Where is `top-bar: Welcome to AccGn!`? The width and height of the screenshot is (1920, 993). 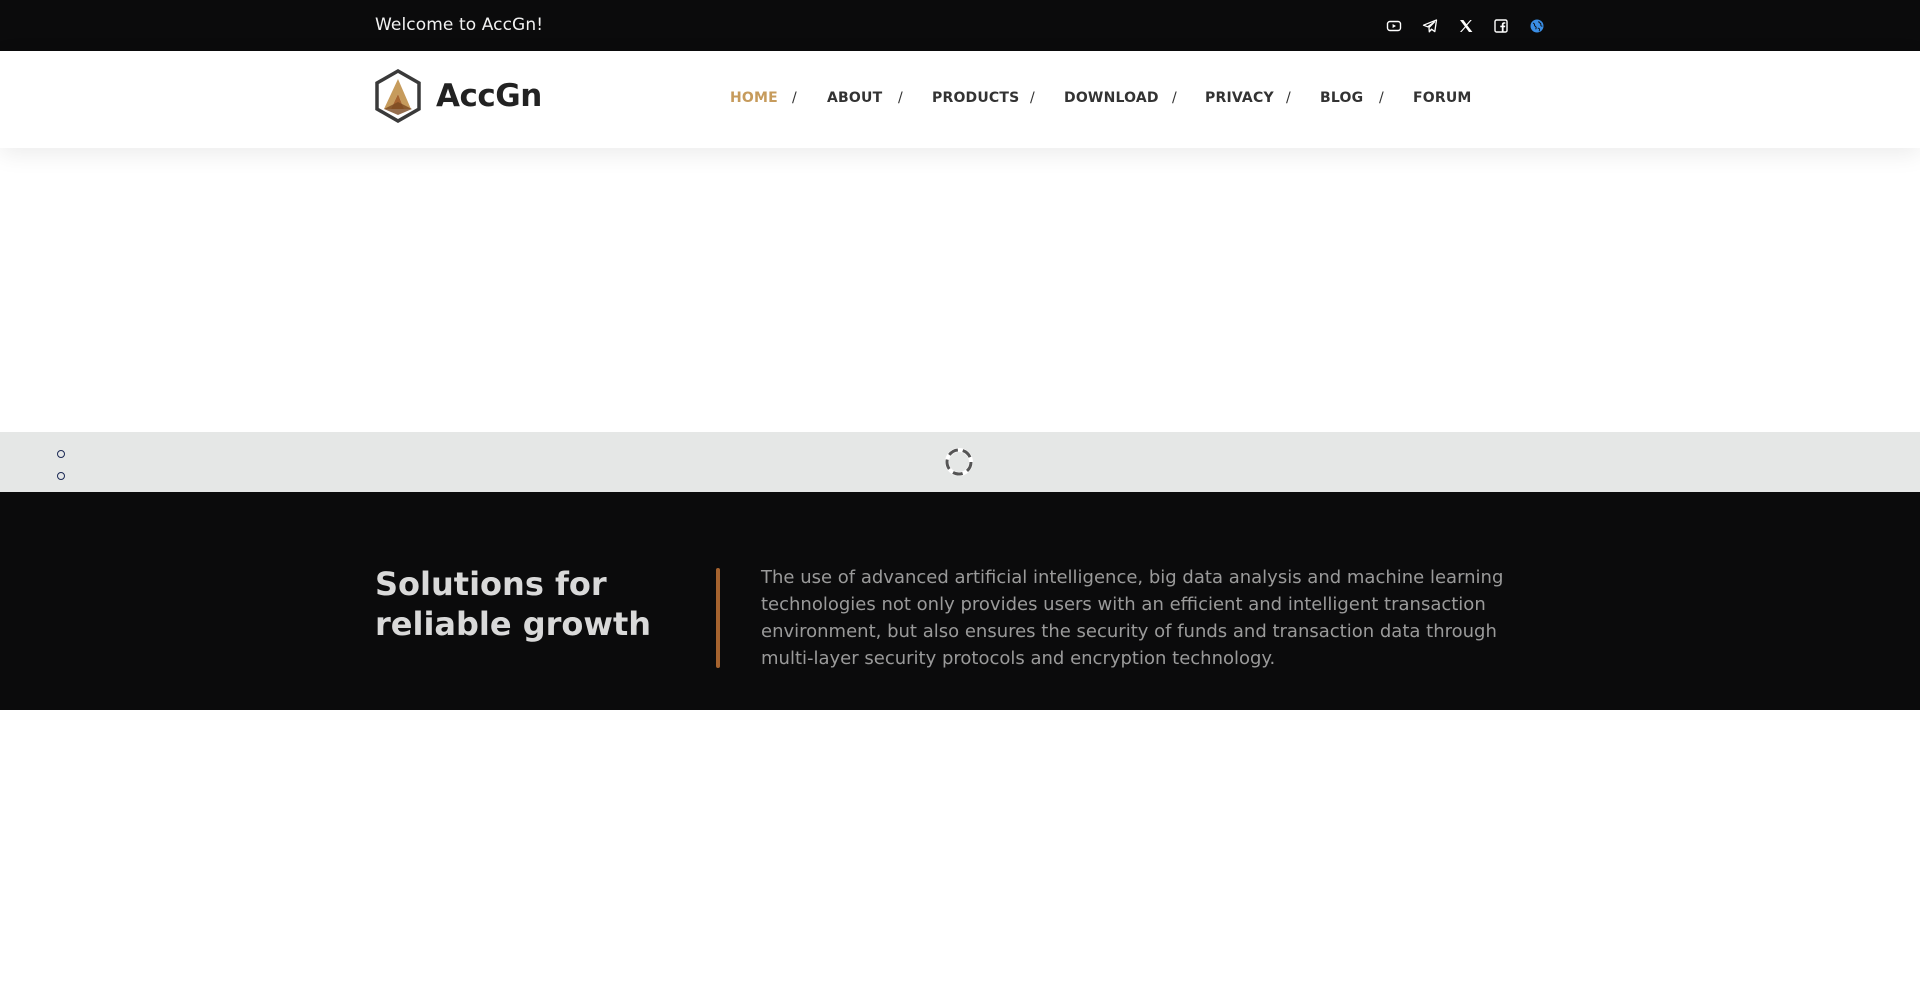 top-bar: Welcome to AccGn! is located at coordinates (960, 25).